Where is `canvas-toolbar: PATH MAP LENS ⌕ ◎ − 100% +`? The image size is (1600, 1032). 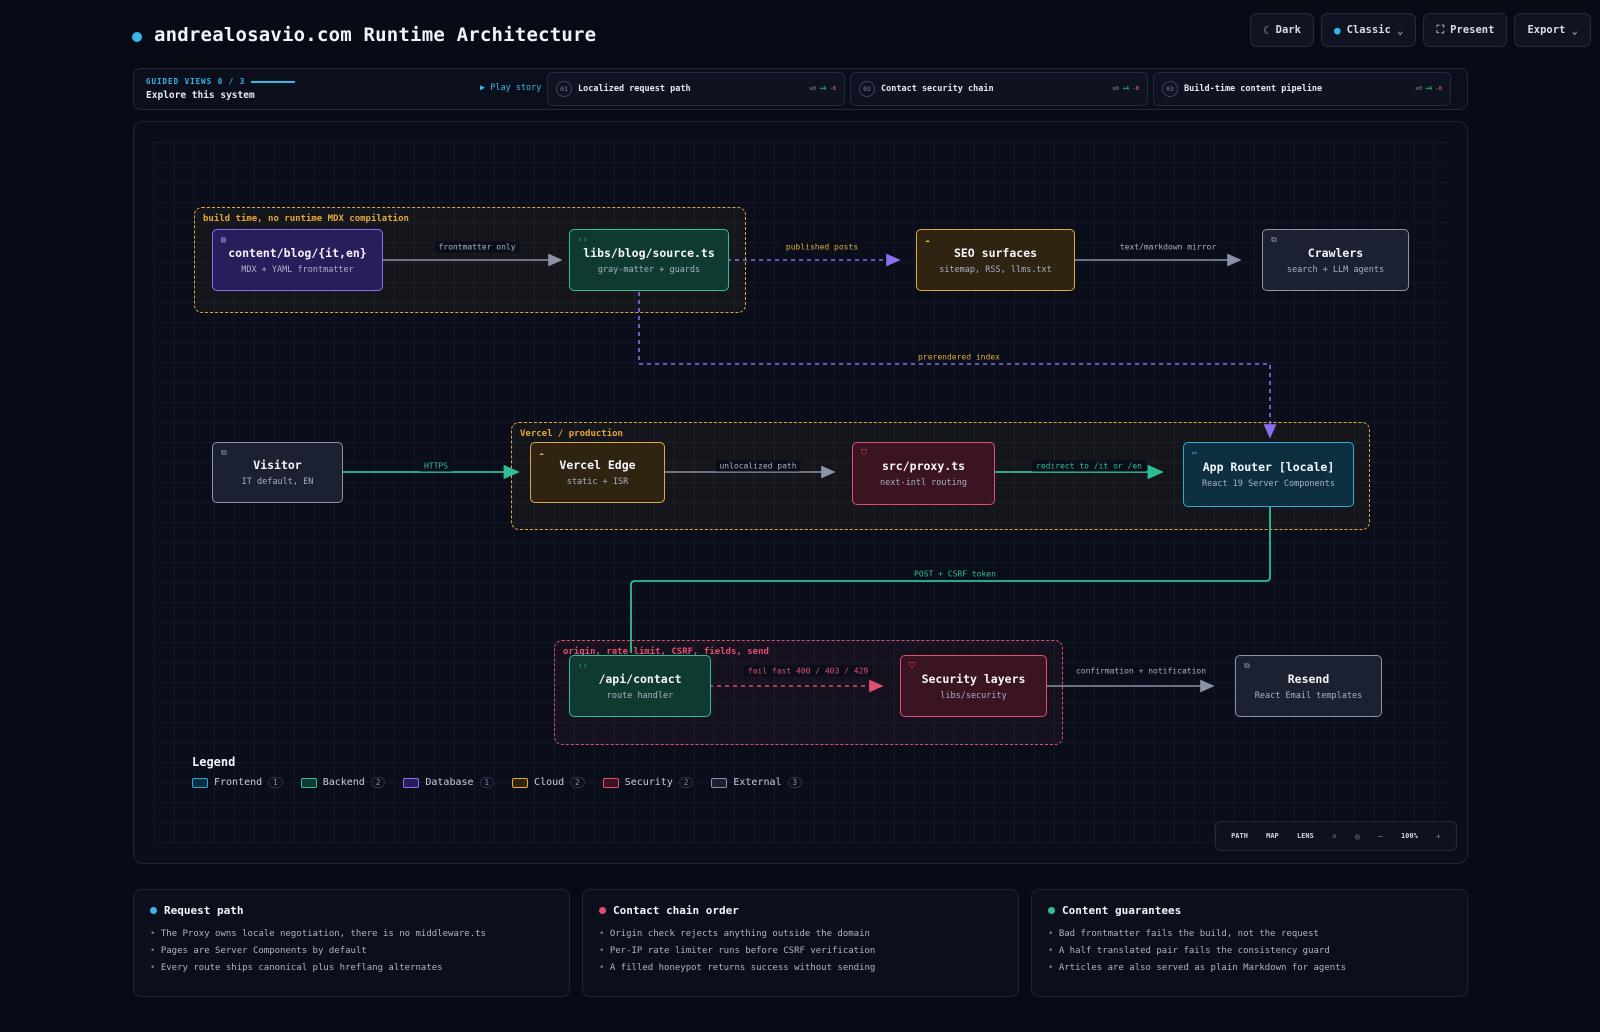
canvas-toolbar: PATH MAP LENS ⌕ ◎ − 100% + is located at coordinates (1336, 836).